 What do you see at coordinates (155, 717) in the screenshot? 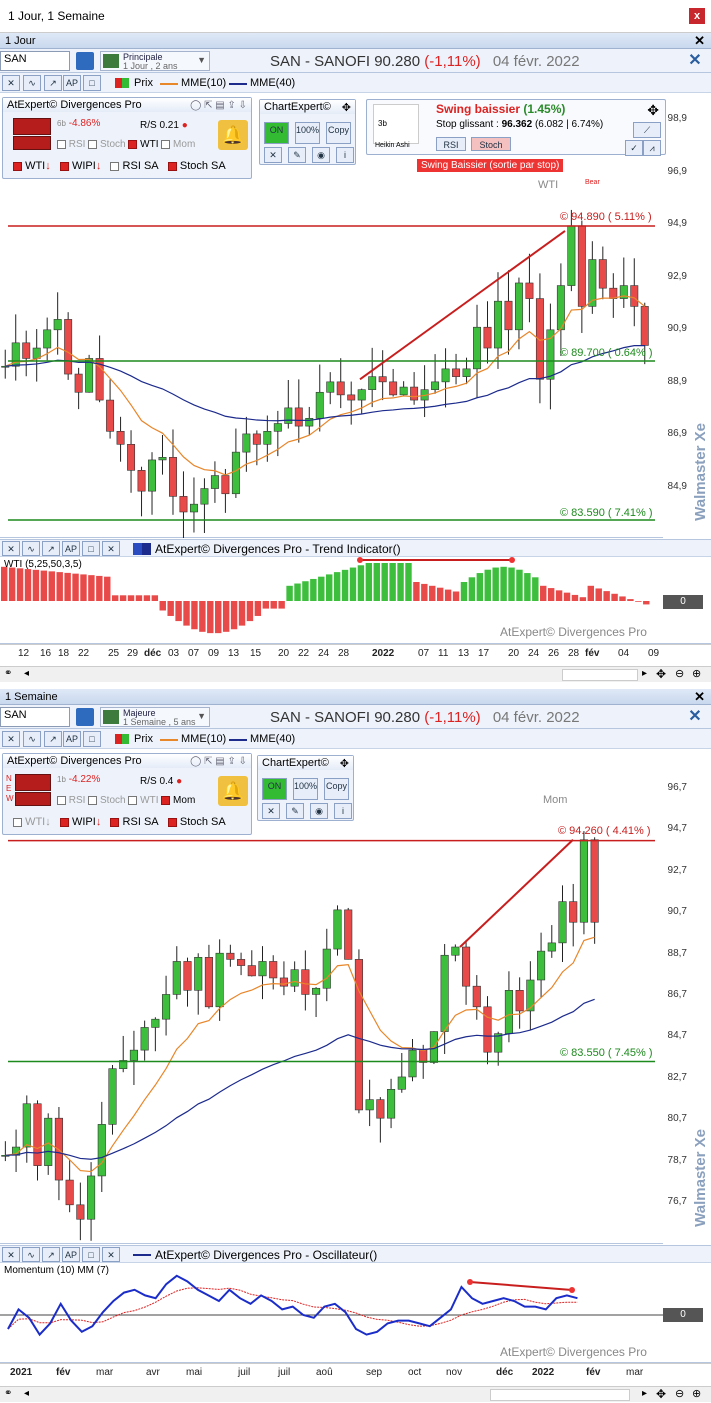
I see `scale-dropdown: Majeure 1 Semaine , 5 ans ▼` at bounding box center [155, 717].